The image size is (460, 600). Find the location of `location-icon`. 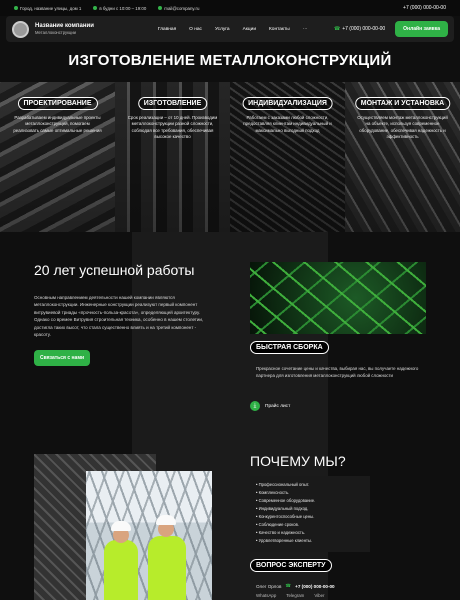

location-icon is located at coordinates (16, 8).